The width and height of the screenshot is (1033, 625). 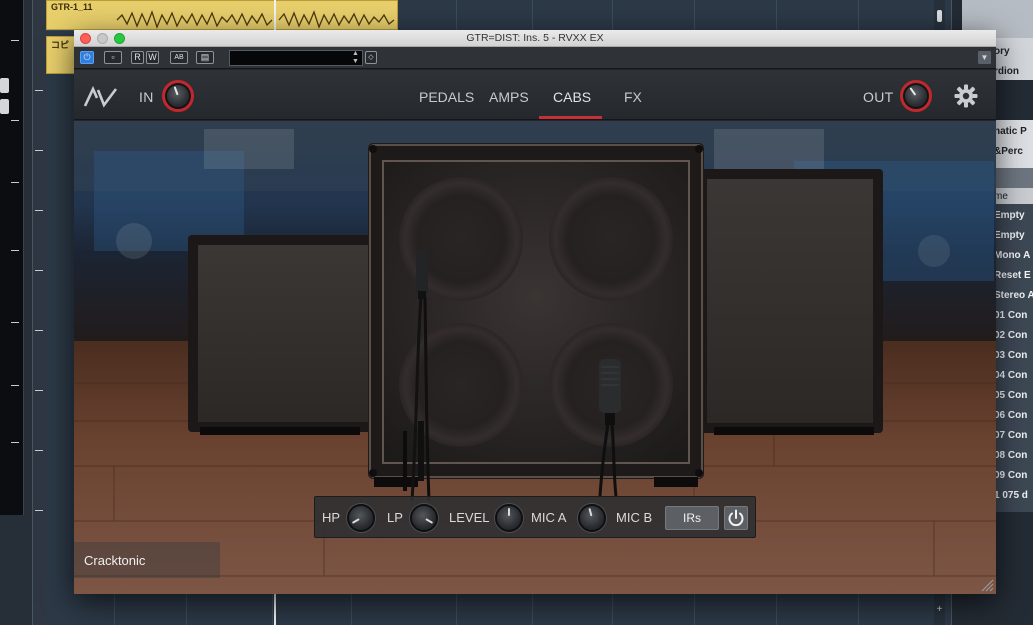 I want to click on rp-item: ory, so click(x=1002, y=51).